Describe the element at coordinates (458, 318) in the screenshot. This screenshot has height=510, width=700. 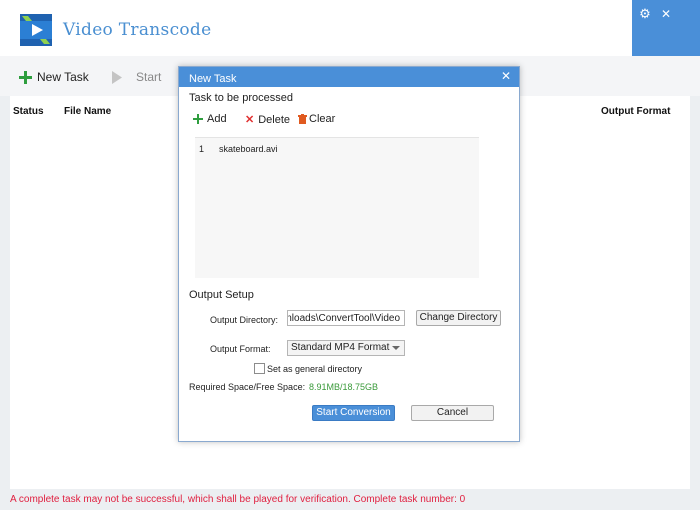
I see `change-directory-button: Change Directory` at that location.